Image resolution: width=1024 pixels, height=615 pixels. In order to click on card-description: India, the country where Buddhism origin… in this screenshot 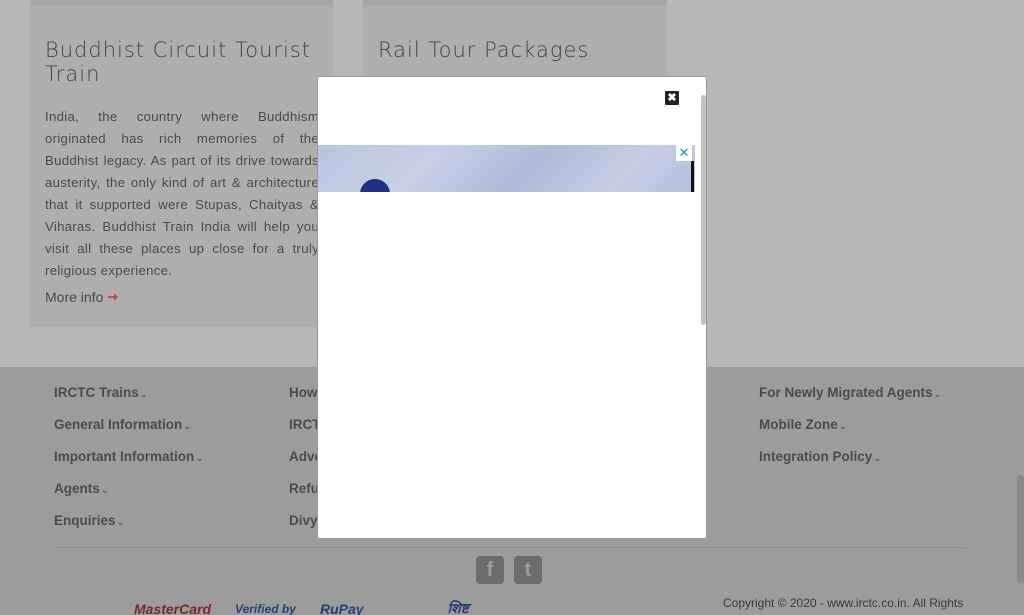, I will do `click(182, 193)`.